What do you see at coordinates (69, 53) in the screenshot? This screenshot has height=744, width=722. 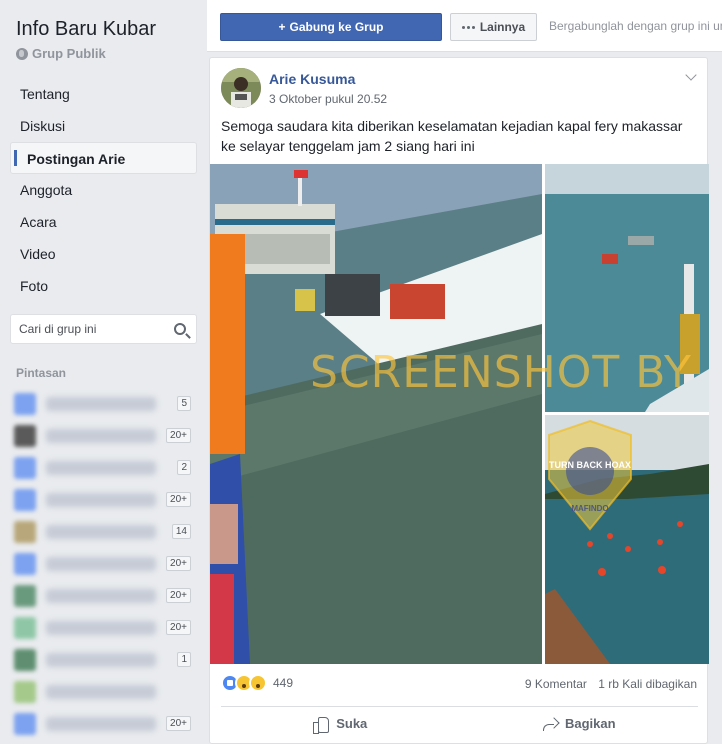 I see `group-privacy-label: Grup Publik` at bounding box center [69, 53].